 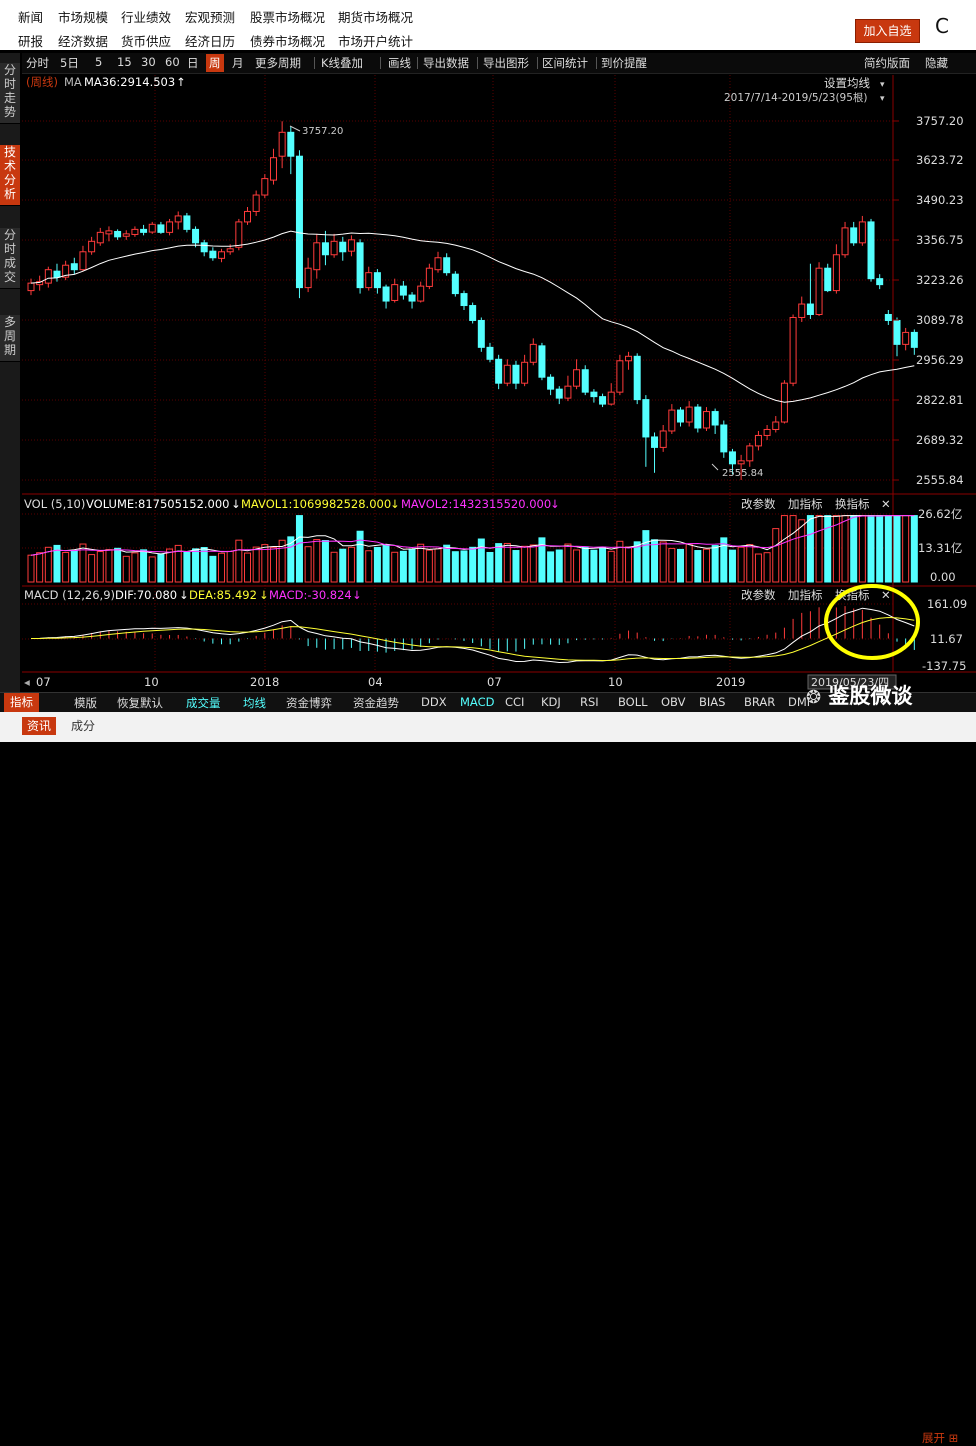 What do you see at coordinates (796, 97) in the screenshot?
I see `date-range: 2017/7/14-2019/5/23(95根)` at bounding box center [796, 97].